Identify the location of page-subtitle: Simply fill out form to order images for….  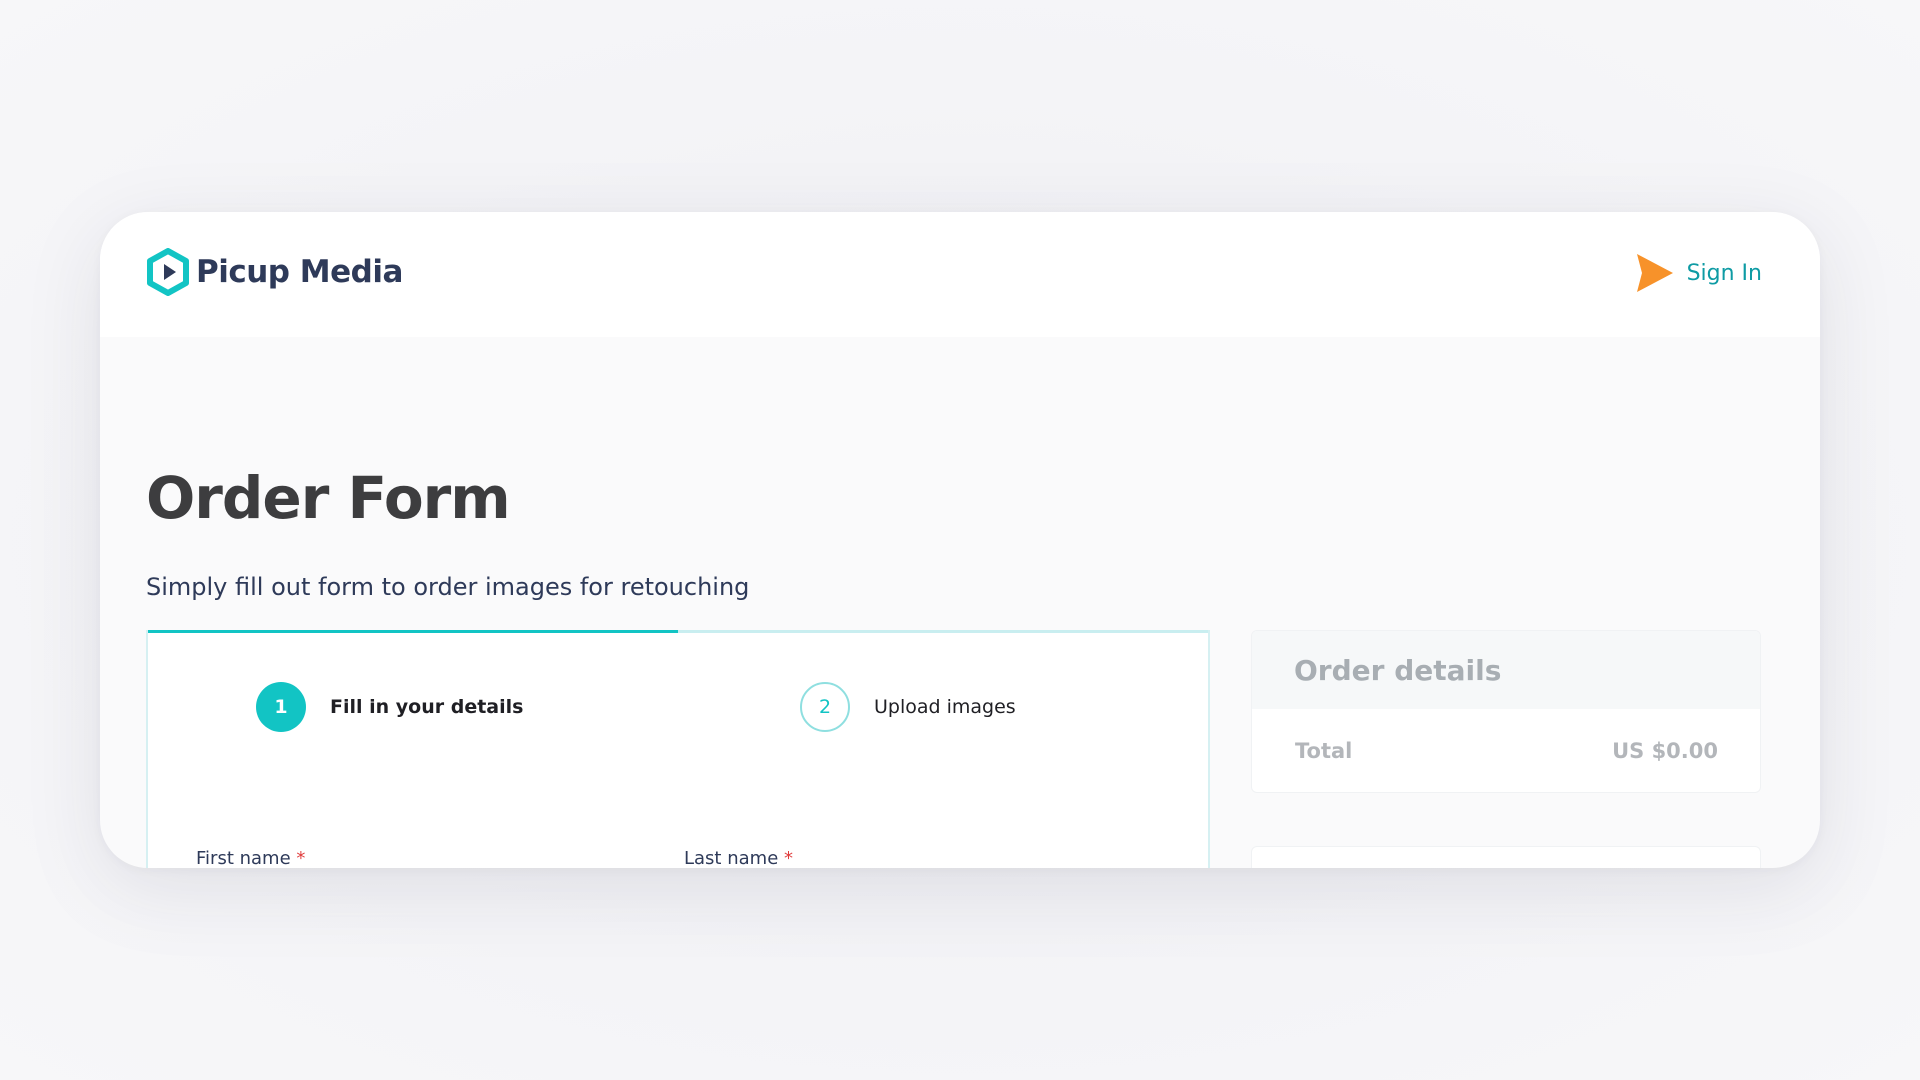
(448, 587).